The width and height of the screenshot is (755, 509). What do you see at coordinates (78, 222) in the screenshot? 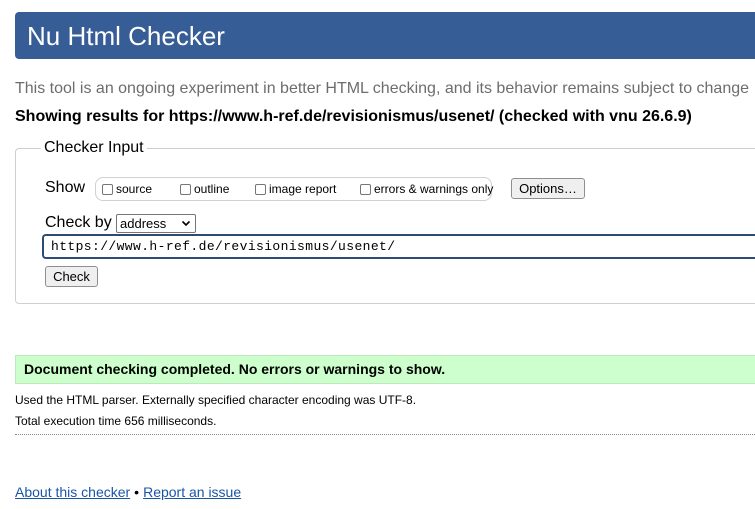
I see `check-by-label: Check by` at bounding box center [78, 222].